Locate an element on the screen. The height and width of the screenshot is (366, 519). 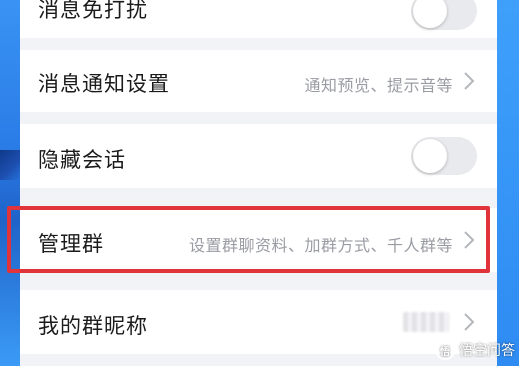
settings-row-label: 消息通知设置 is located at coordinates (104, 84).